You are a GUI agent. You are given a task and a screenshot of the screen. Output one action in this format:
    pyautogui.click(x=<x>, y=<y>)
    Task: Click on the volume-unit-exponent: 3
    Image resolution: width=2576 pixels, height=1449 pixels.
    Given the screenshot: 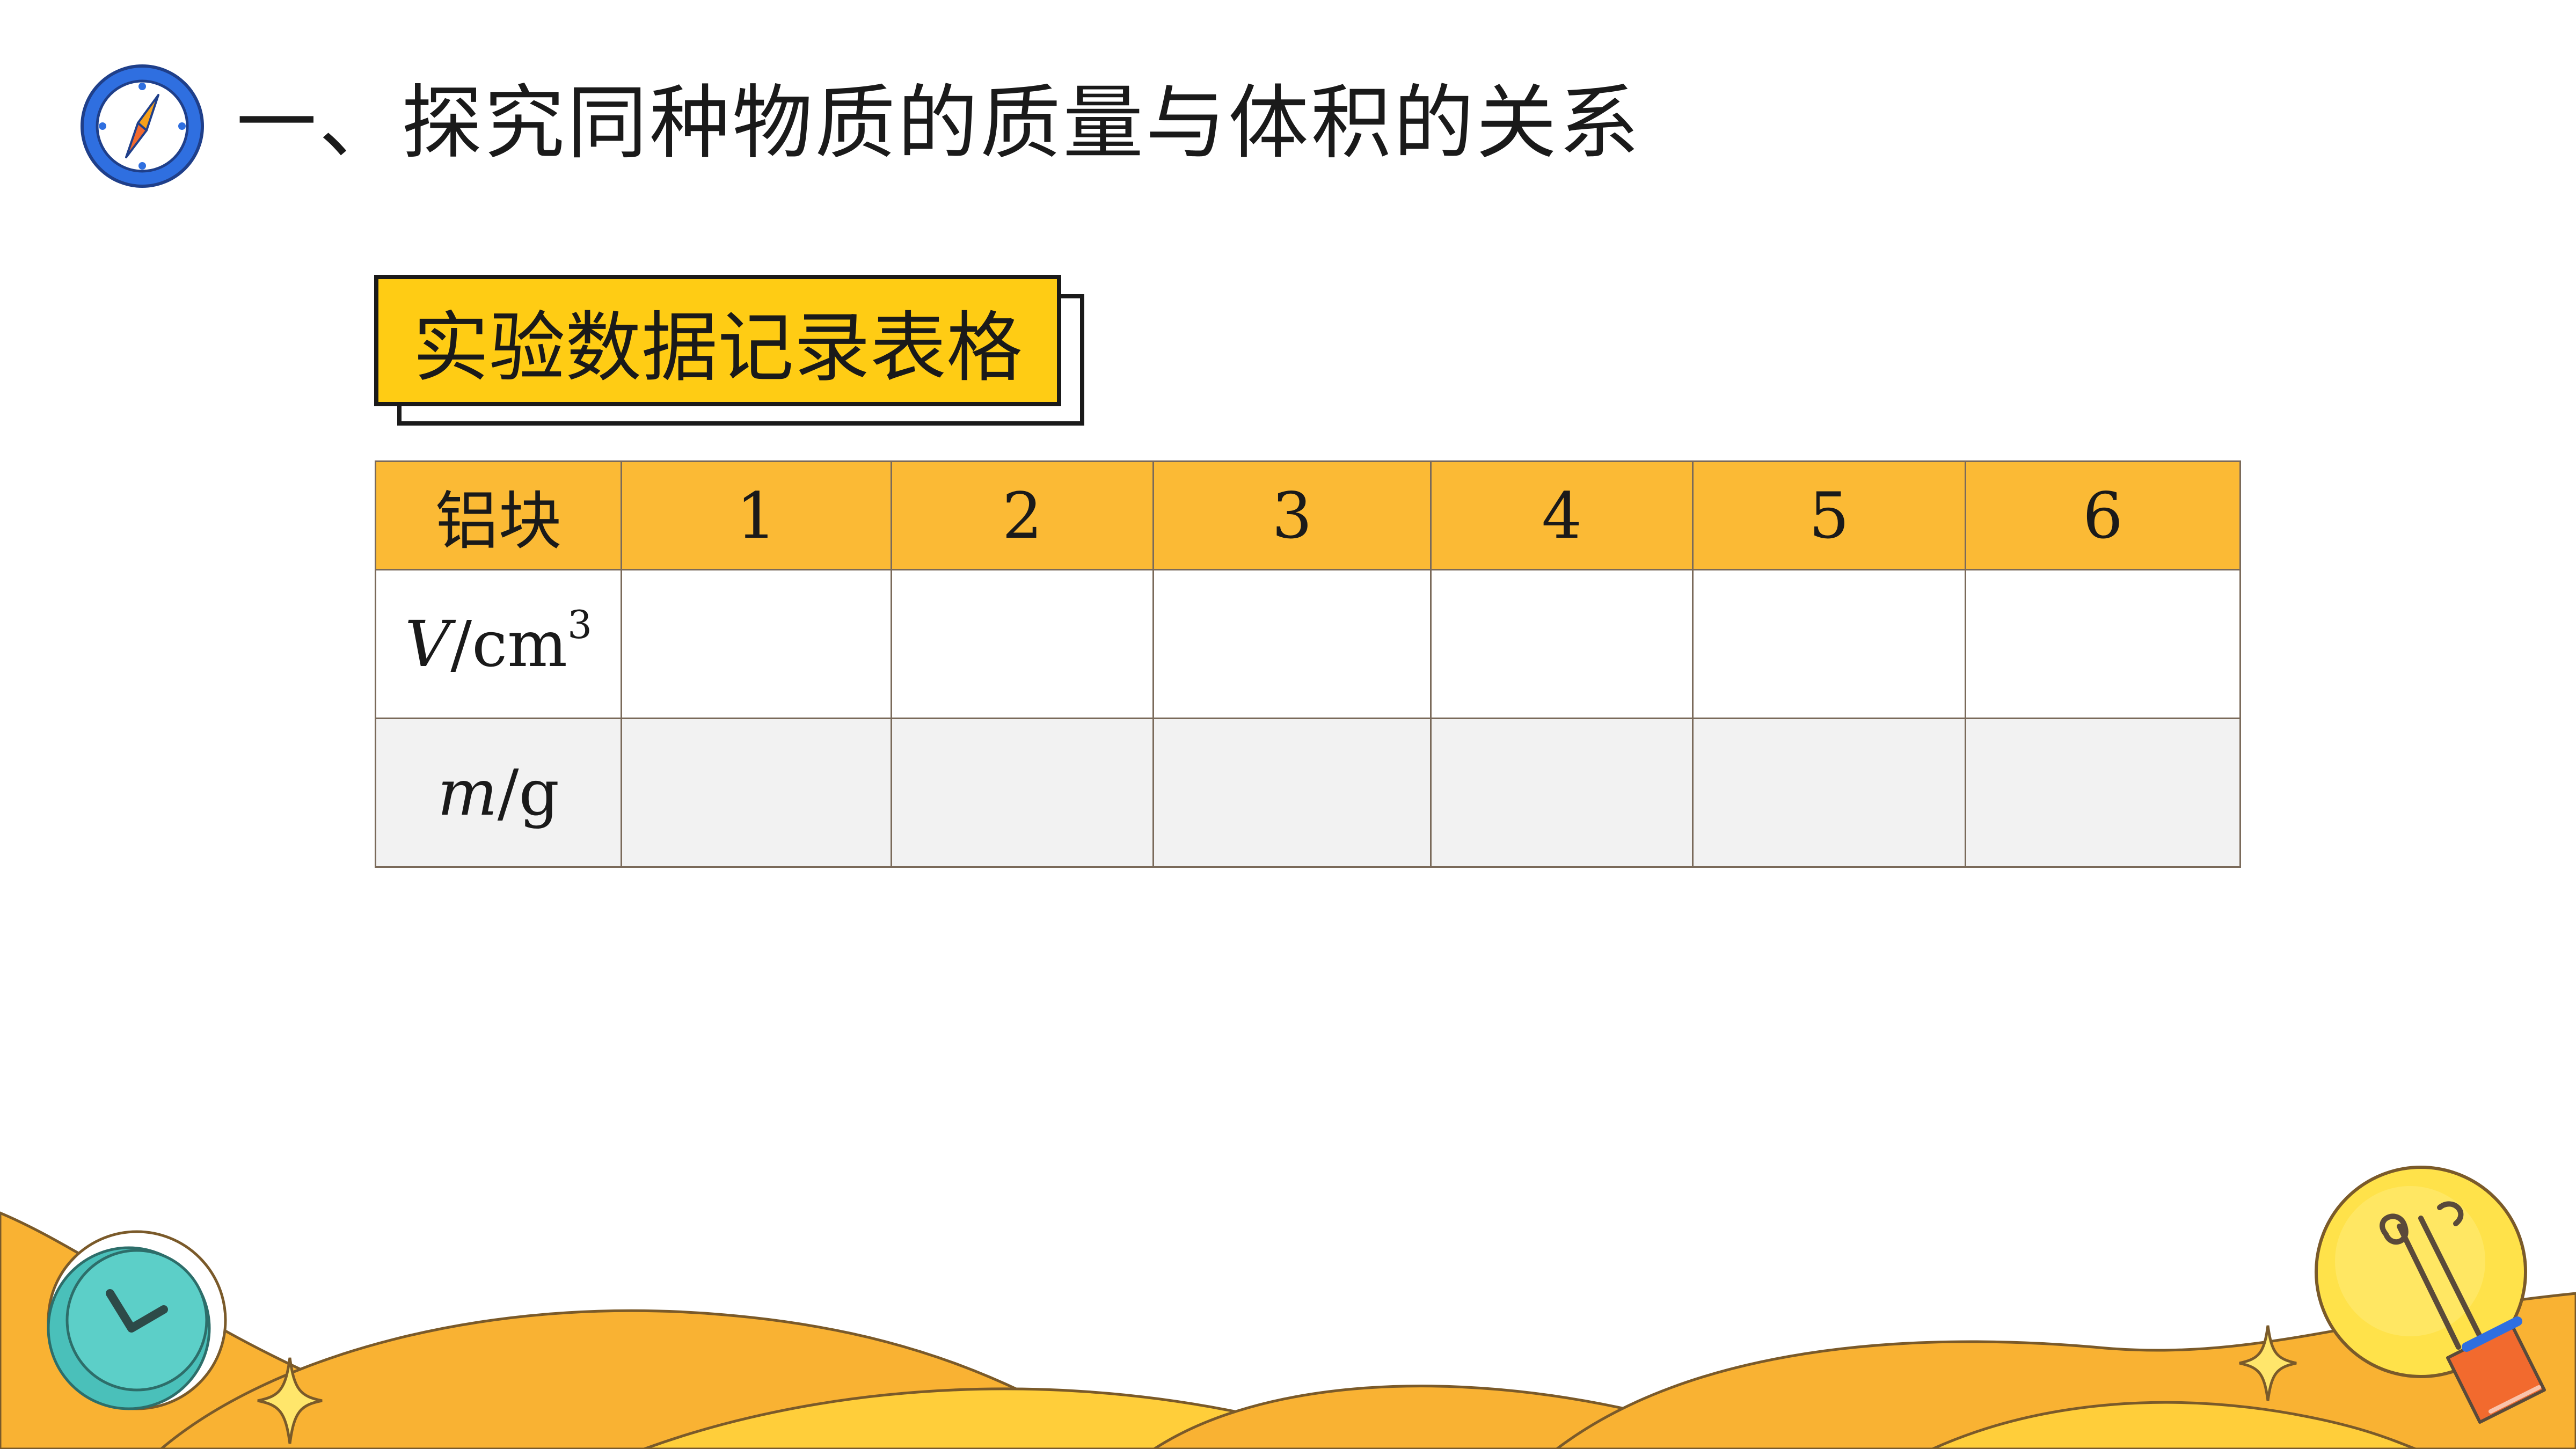 What is the action you would take?
    pyautogui.click(x=580, y=624)
    